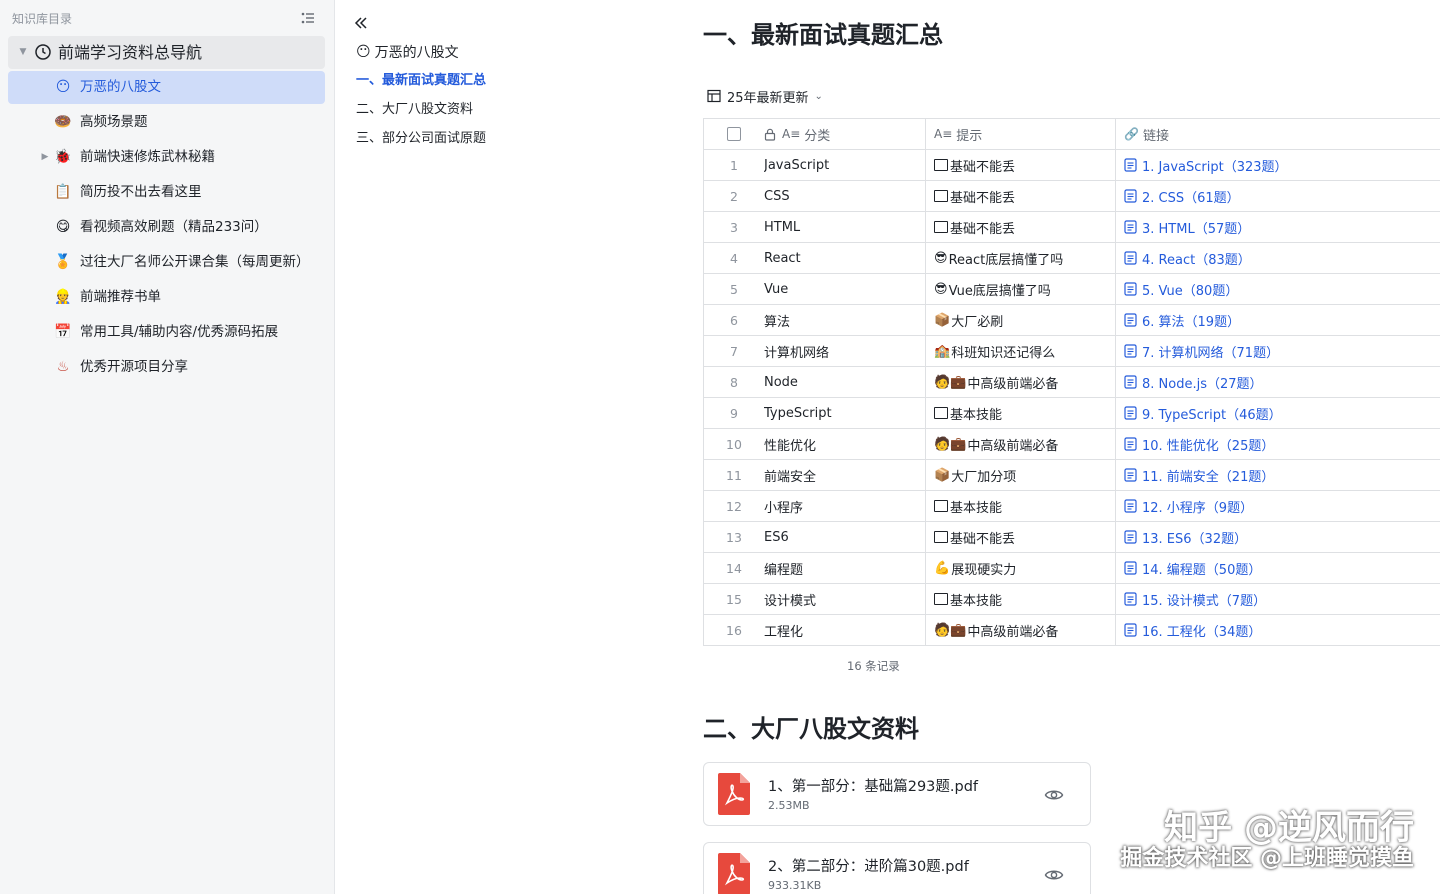  Describe the element at coordinates (1277, 258) in the screenshot. I see `doc-link-cell: 4. React（83题）` at that location.